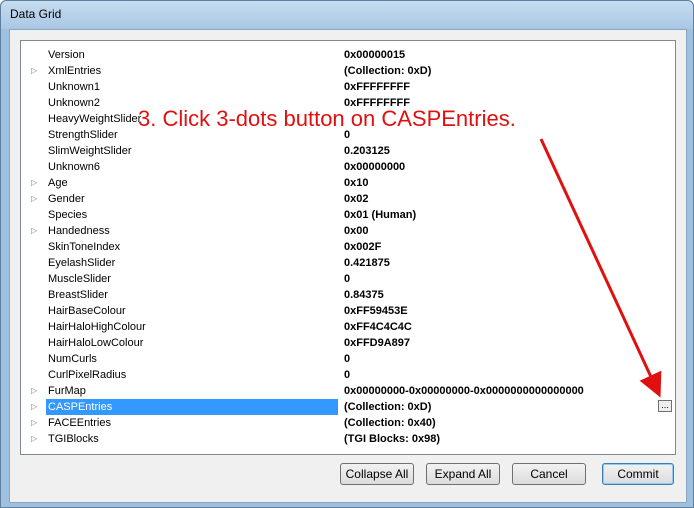 This screenshot has height=508, width=694. I want to click on property-name: FurMap, so click(67, 391).